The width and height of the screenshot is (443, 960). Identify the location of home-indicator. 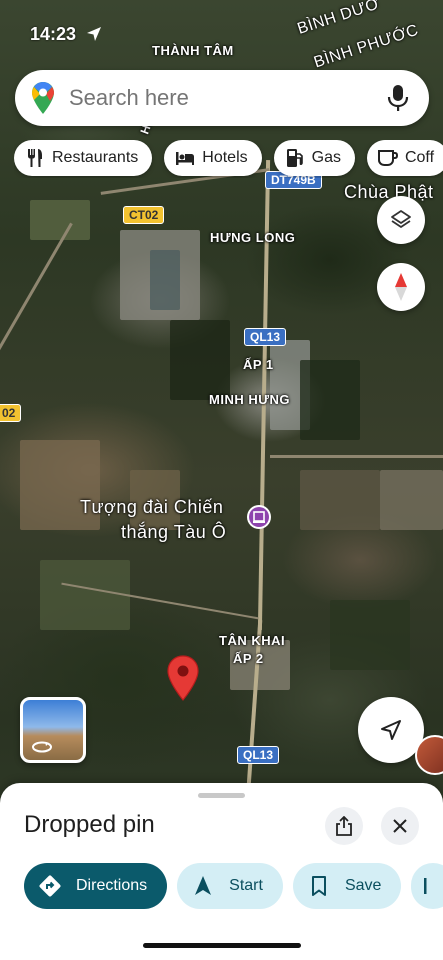
(222, 945).